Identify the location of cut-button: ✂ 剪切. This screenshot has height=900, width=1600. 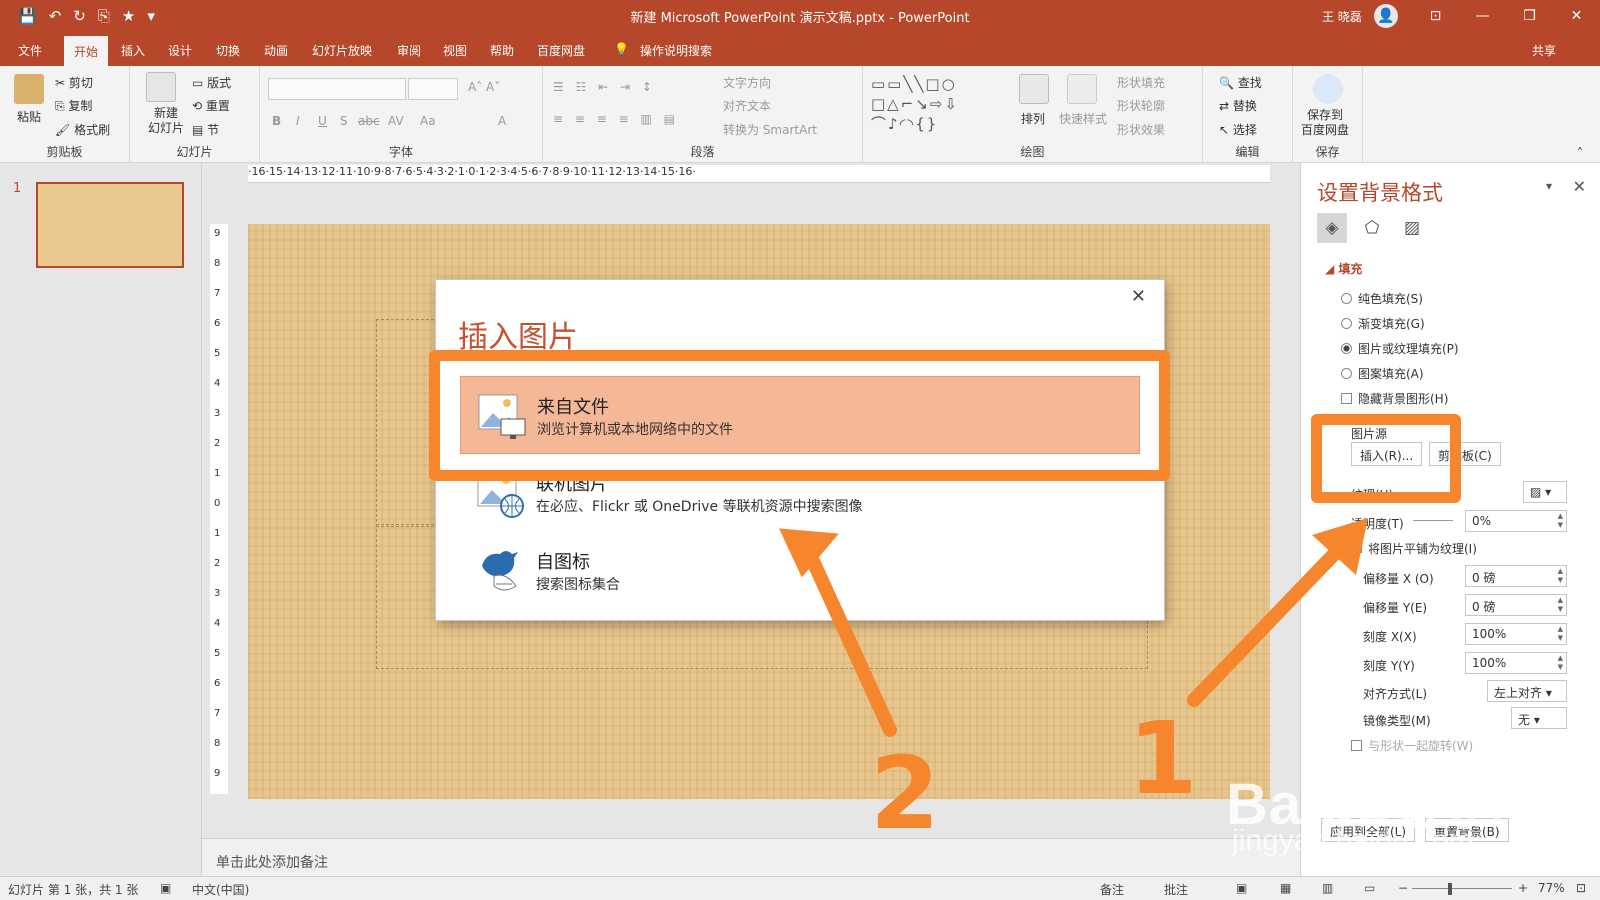
(74, 82).